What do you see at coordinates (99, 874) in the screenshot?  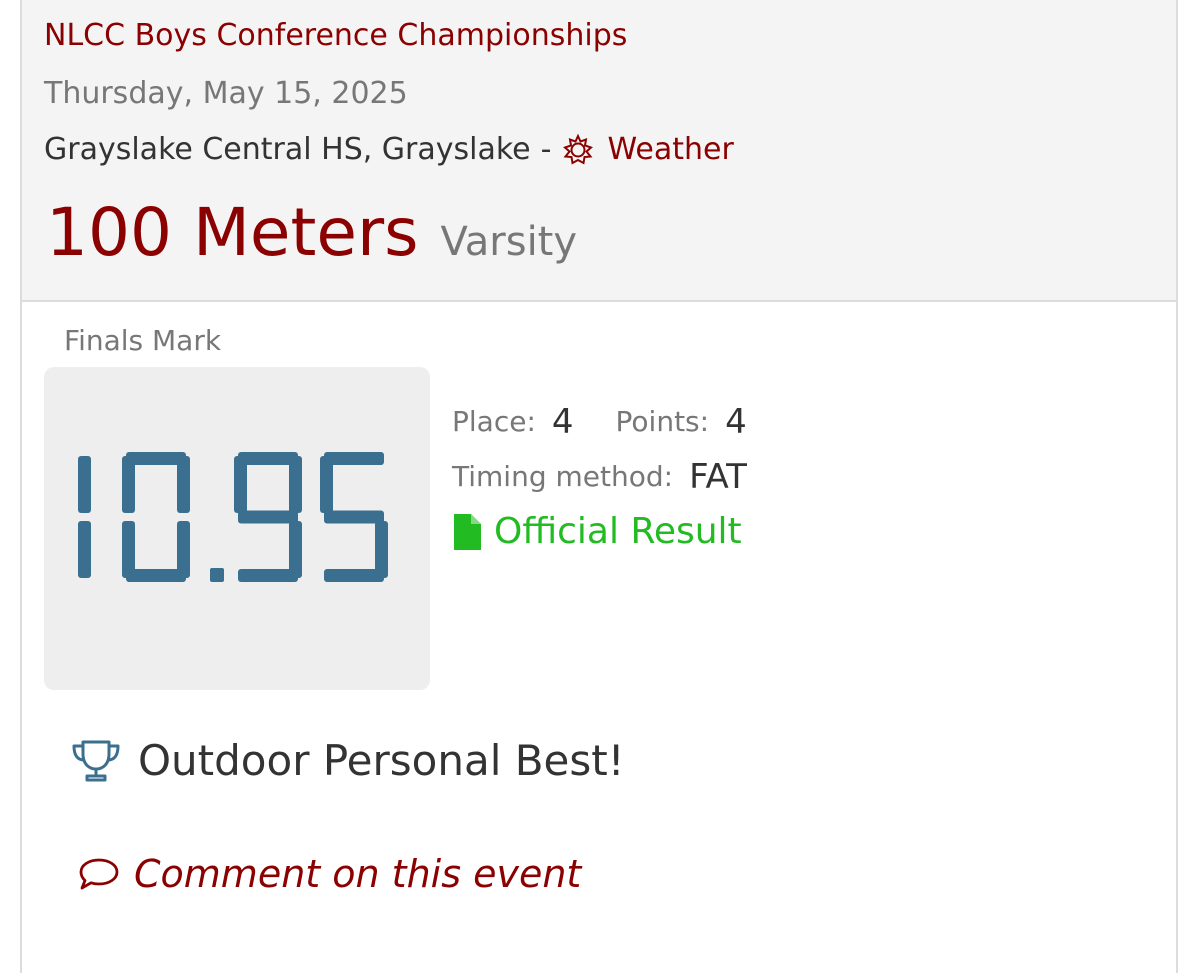 I see `speech-bubble-icon` at bounding box center [99, 874].